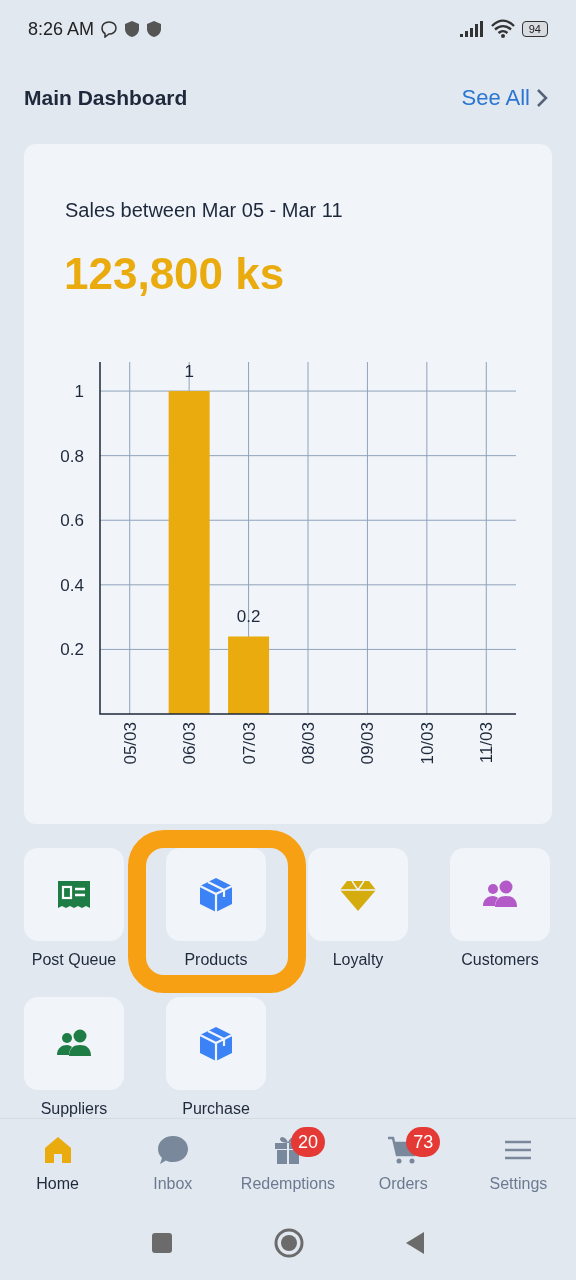 The height and width of the screenshot is (1280, 576). I want to click on shortcut-label: Customers, so click(500, 960).